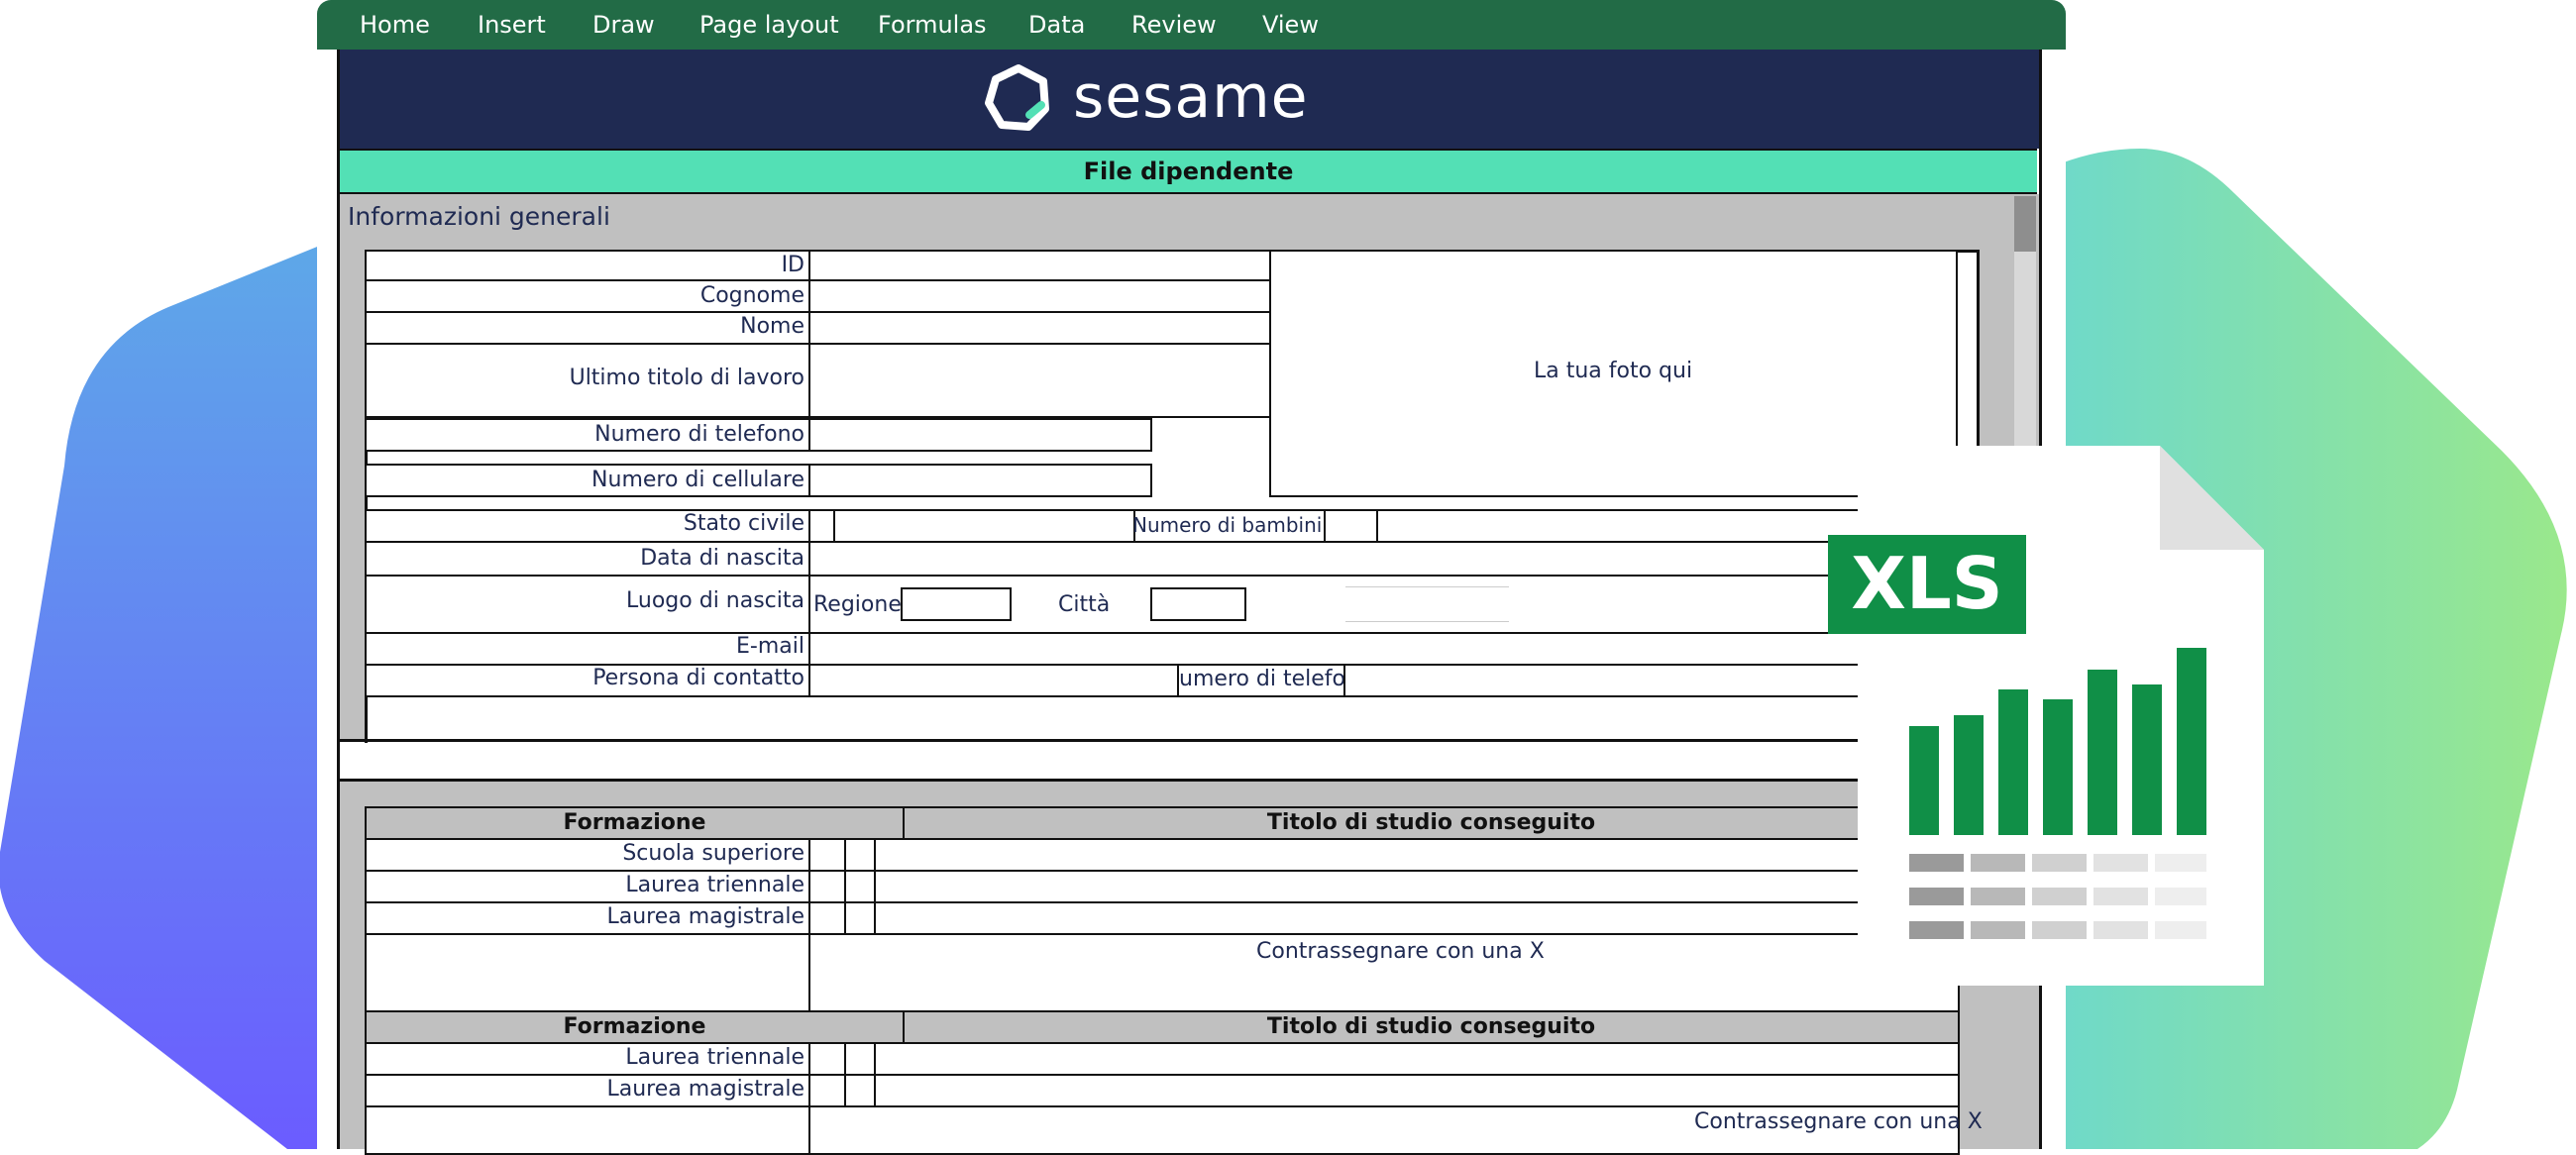 The height and width of the screenshot is (1155, 2576). Describe the element at coordinates (769, 25) in the screenshot. I see `menu-page-layout: Page layout` at that location.